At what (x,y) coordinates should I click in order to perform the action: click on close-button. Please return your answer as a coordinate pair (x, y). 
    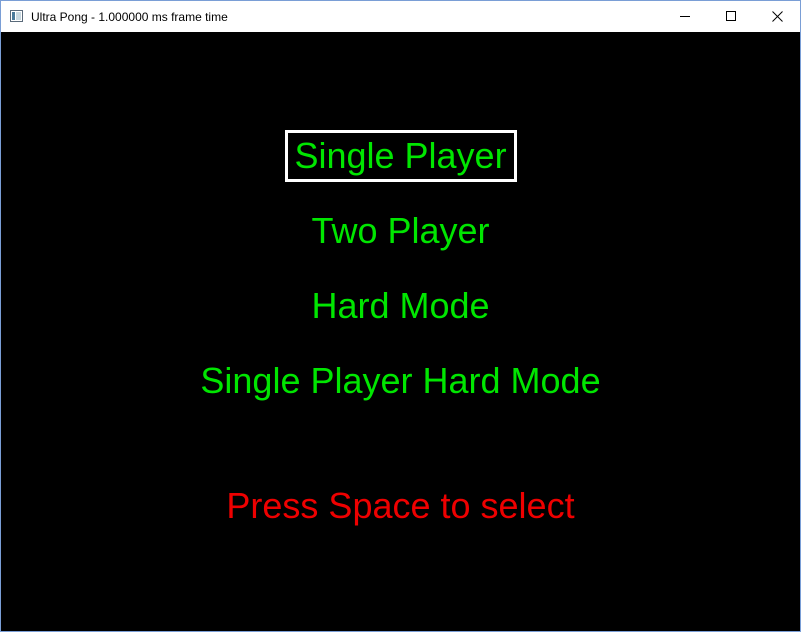
    Looking at the image, I should click on (777, 16).